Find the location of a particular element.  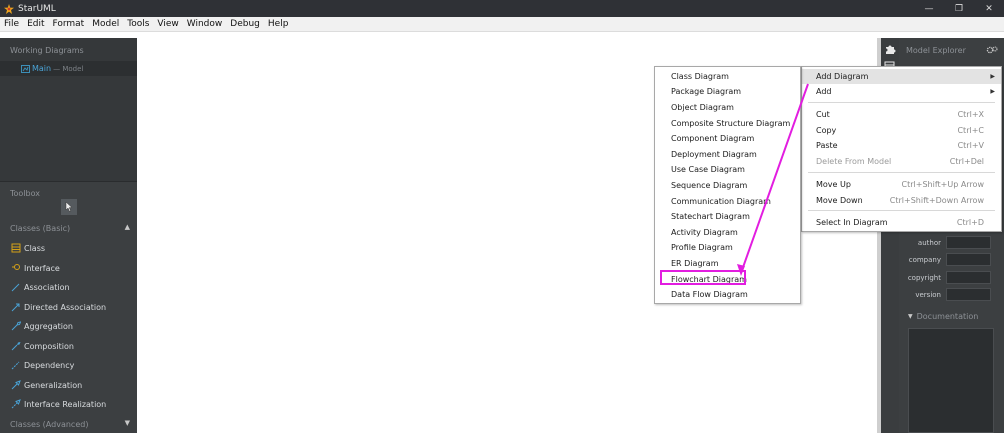

working-diagram-item: Main — Model is located at coordinates (68, 68).